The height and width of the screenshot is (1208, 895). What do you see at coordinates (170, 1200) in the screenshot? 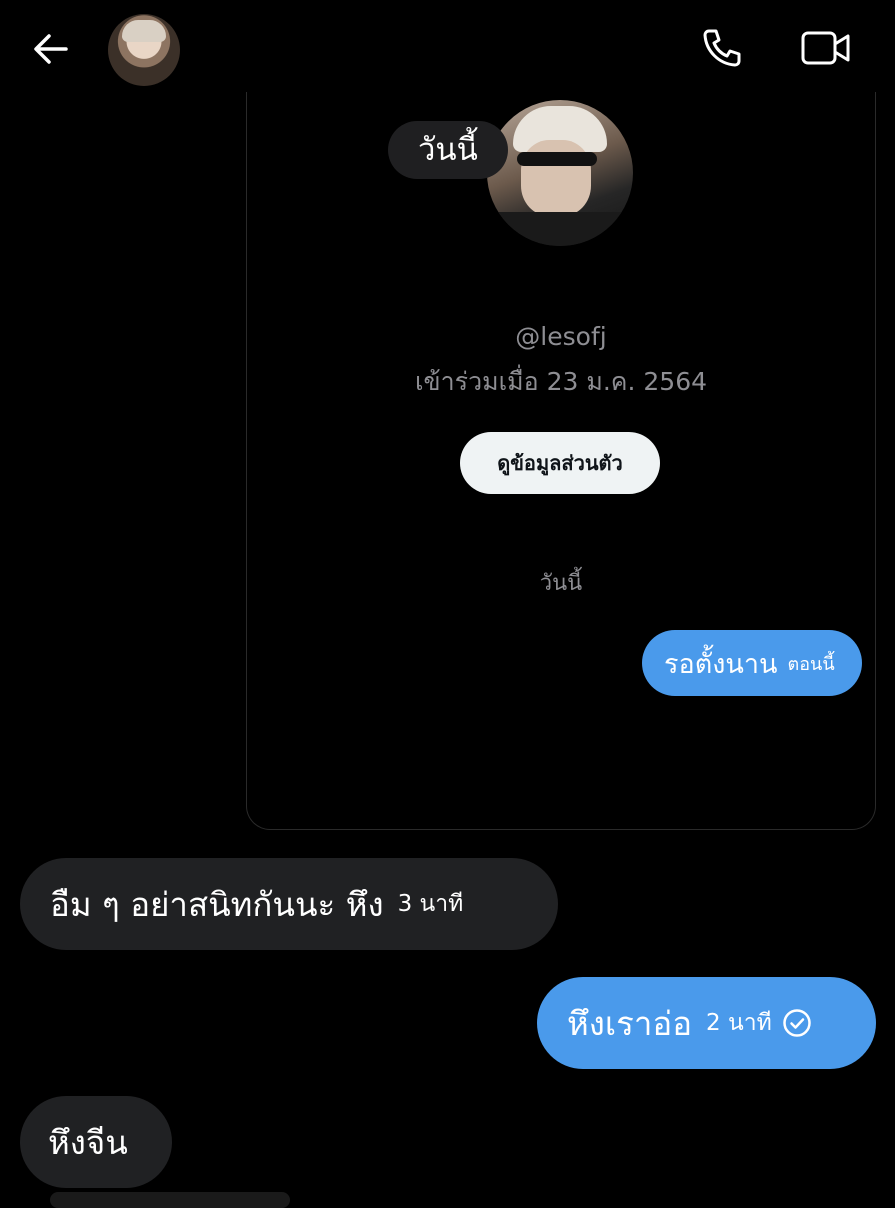
I see `next-message-edge` at bounding box center [170, 1200].